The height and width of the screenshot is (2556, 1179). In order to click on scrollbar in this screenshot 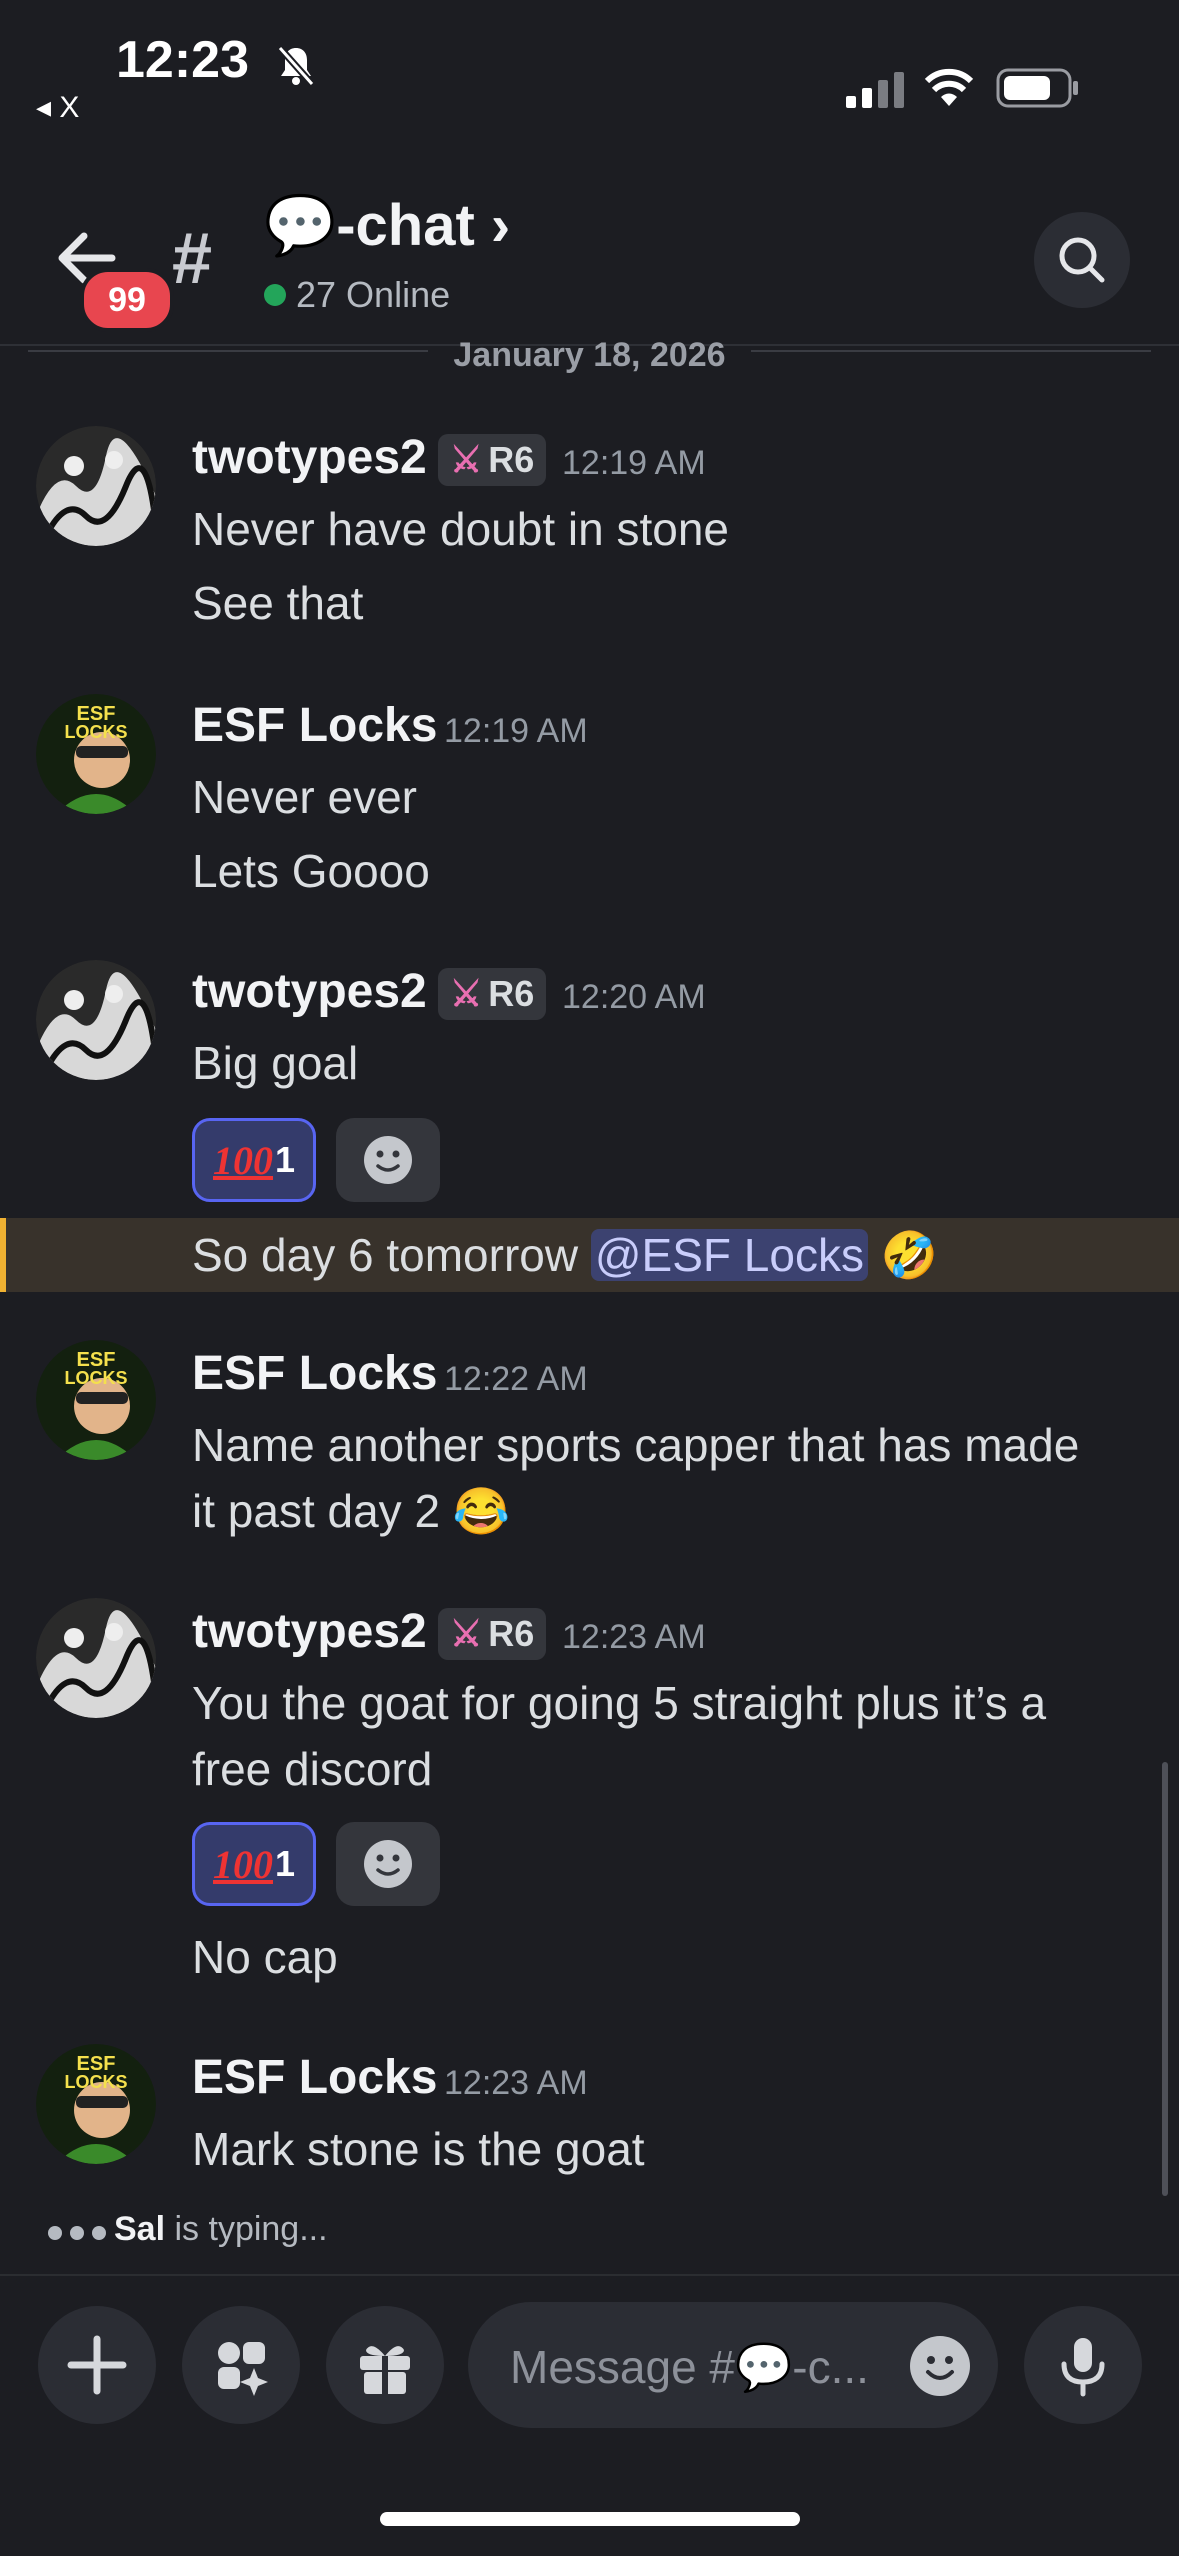, I will do `click(1165, 1979)`.